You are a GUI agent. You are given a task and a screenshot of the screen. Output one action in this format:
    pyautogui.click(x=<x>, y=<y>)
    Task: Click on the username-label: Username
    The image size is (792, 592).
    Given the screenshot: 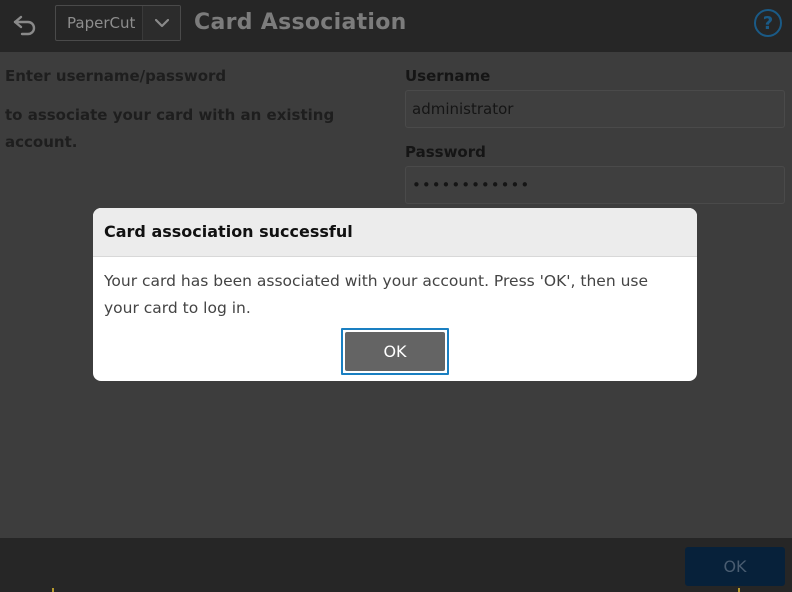 What is the action you would take?
    pyautogui.click(x=448, y=76)
    